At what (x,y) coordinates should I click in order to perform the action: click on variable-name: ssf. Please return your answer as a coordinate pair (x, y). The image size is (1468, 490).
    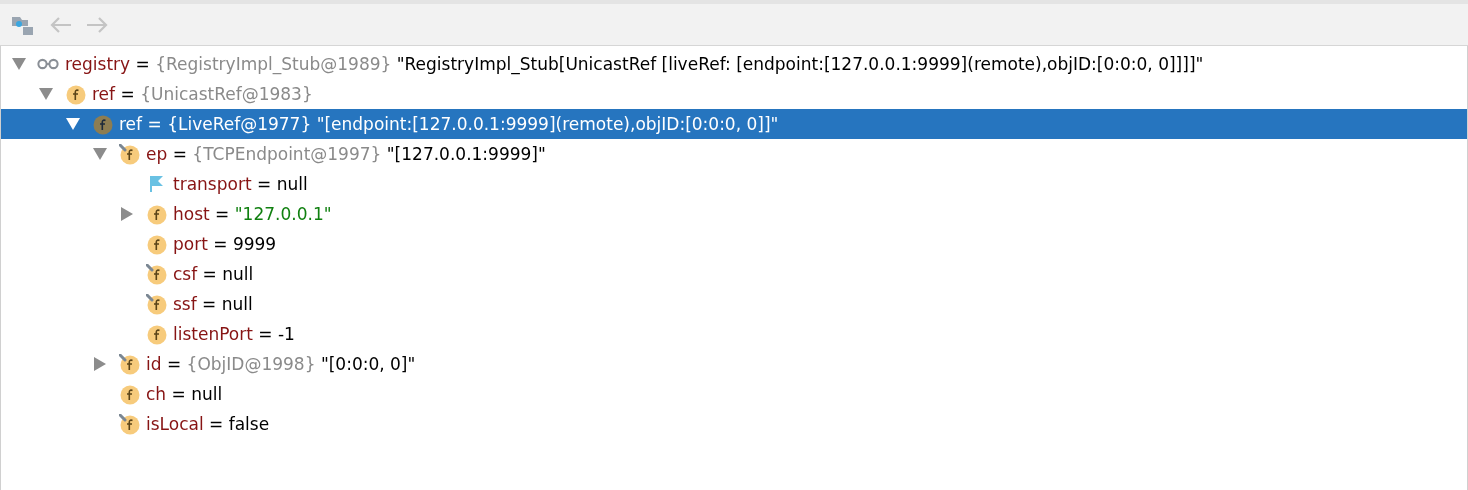
    Looking at the image, I should click on (185, 304).